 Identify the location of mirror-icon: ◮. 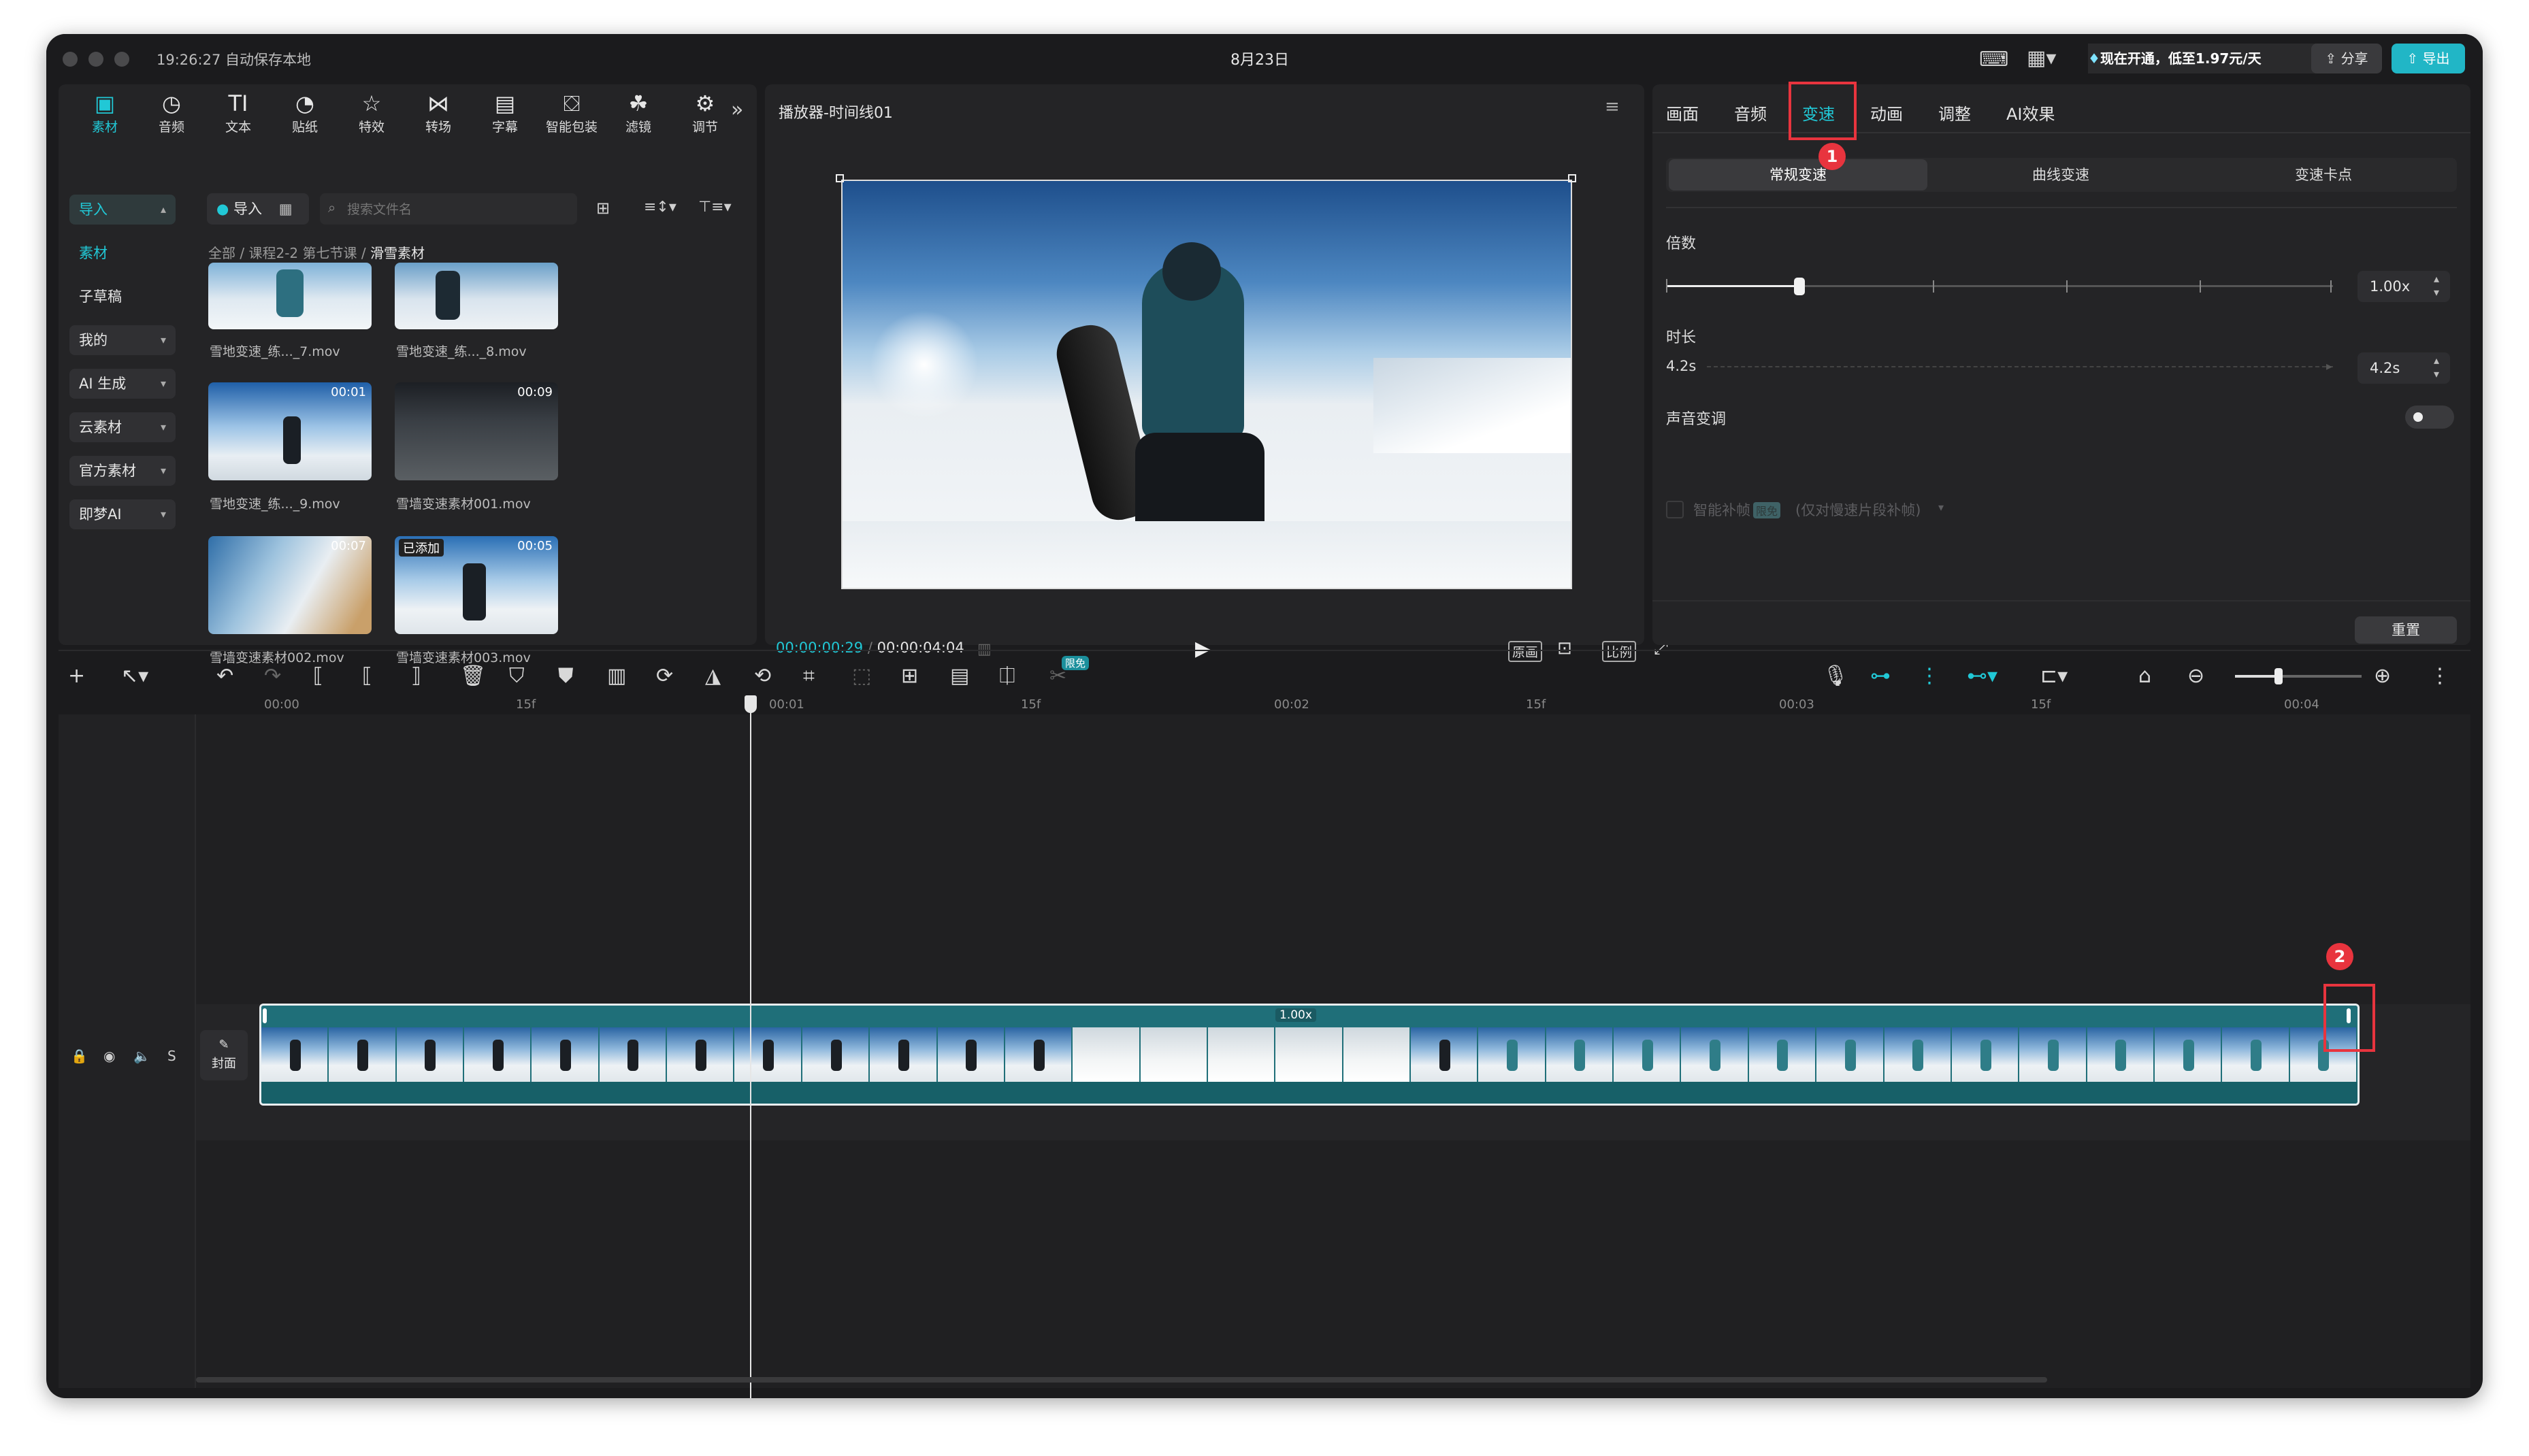
(713, 676).